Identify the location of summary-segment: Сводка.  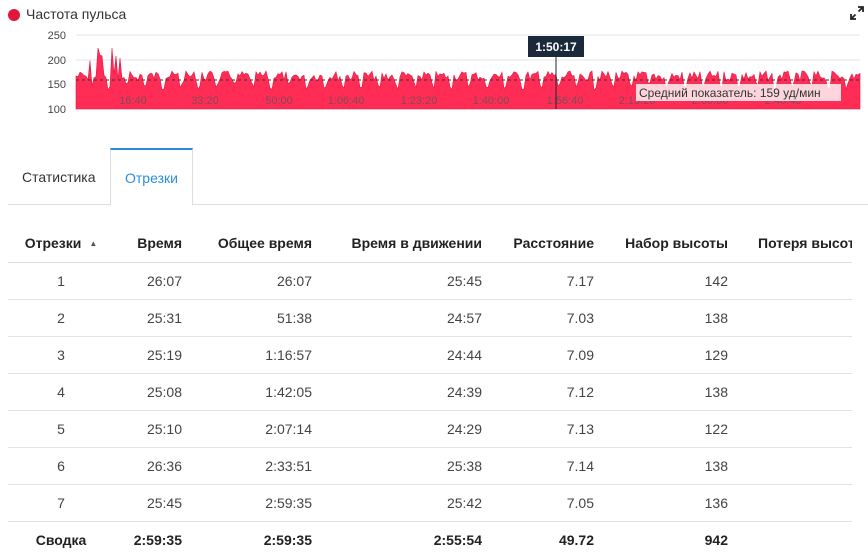
(61, 540).